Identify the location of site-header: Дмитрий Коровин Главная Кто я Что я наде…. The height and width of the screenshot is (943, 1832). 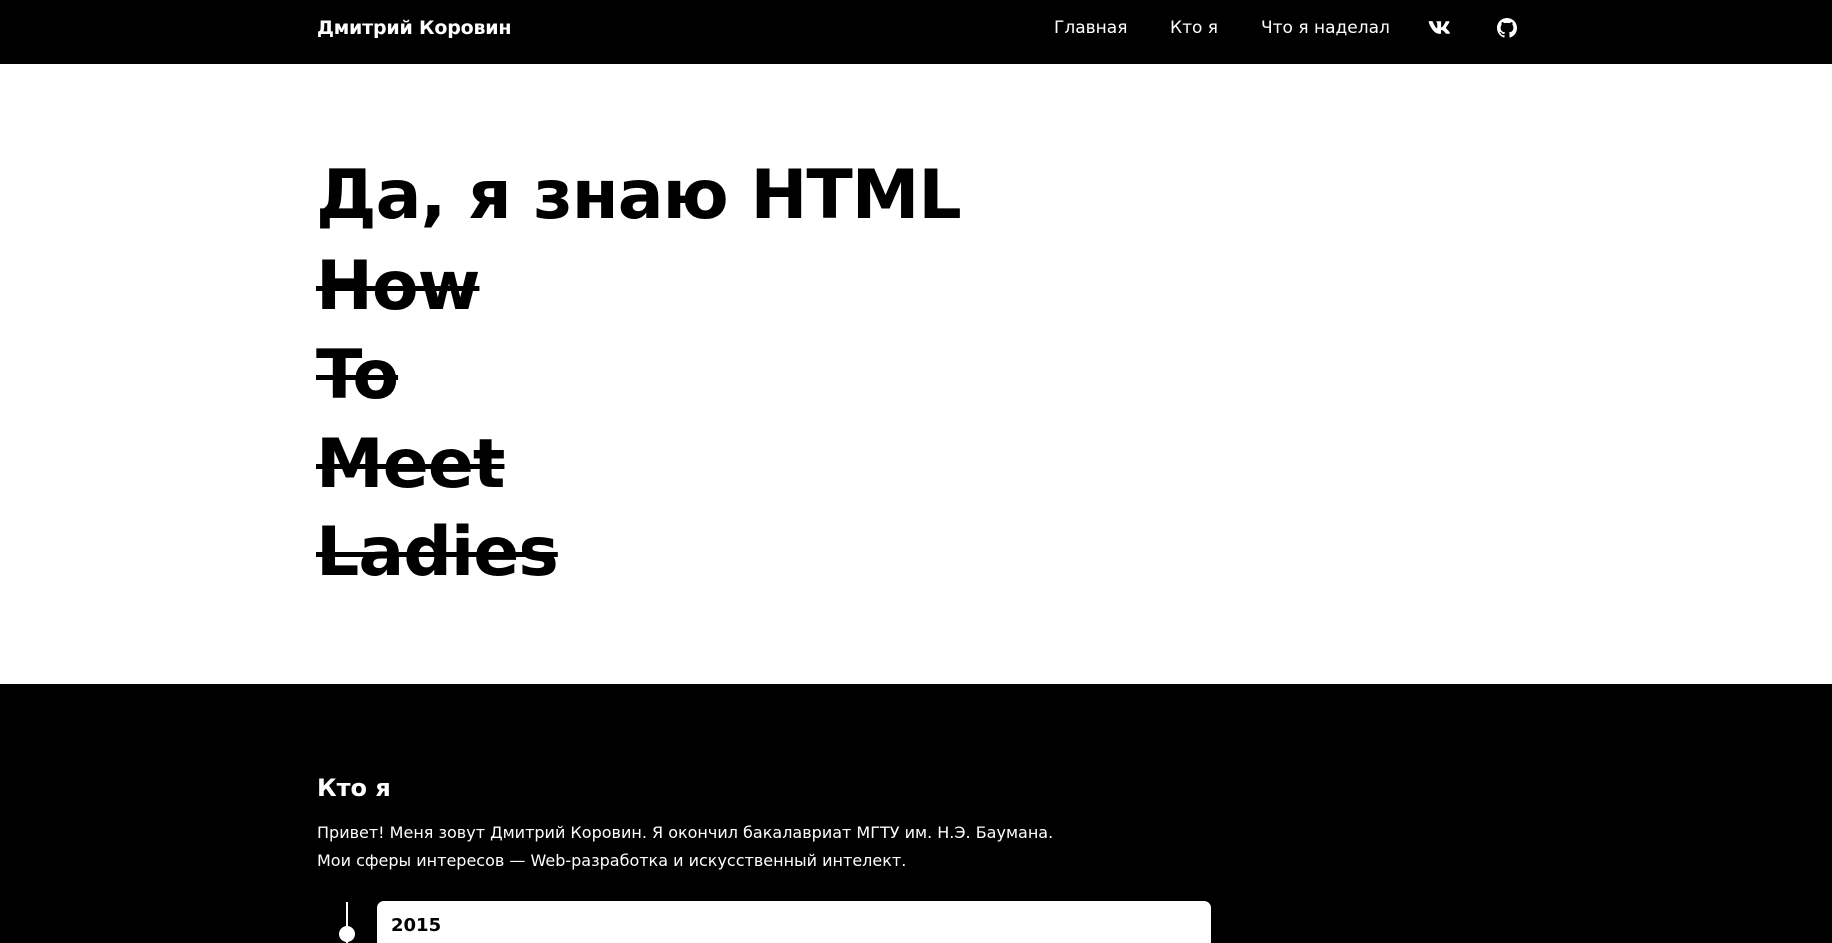
(916, 32).